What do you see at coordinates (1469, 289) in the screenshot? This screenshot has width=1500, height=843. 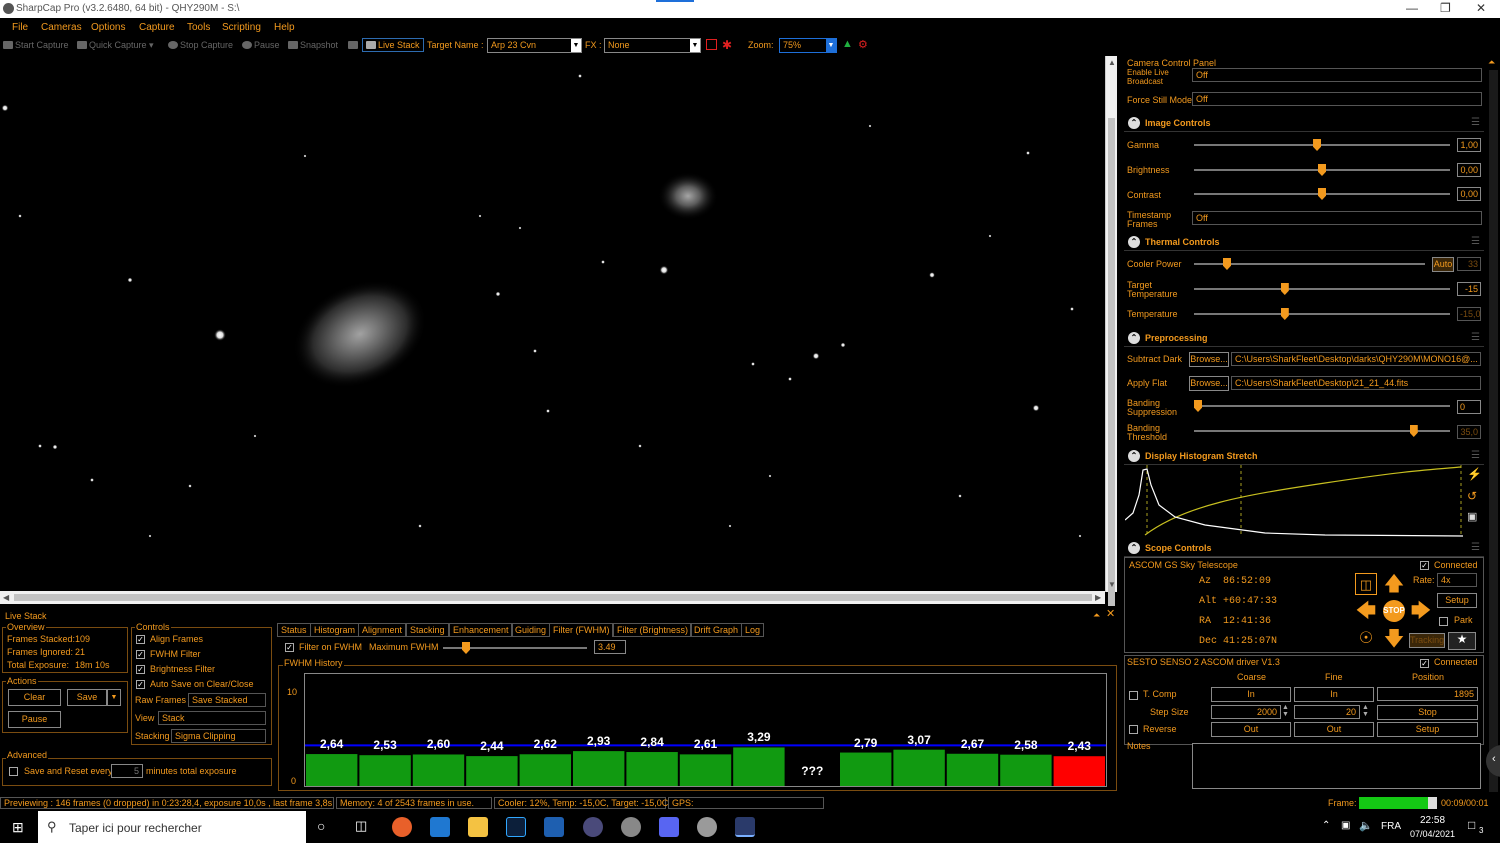 I see `target-temp-value: -15` at bounding box center [1469, 289].